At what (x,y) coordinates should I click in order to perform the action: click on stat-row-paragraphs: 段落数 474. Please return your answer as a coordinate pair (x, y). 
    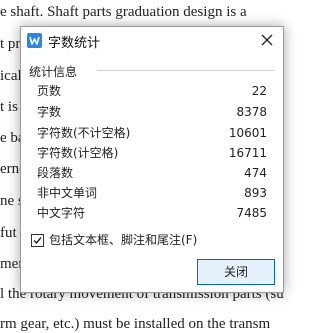
    Looking at the image, I should click on (152, 173).